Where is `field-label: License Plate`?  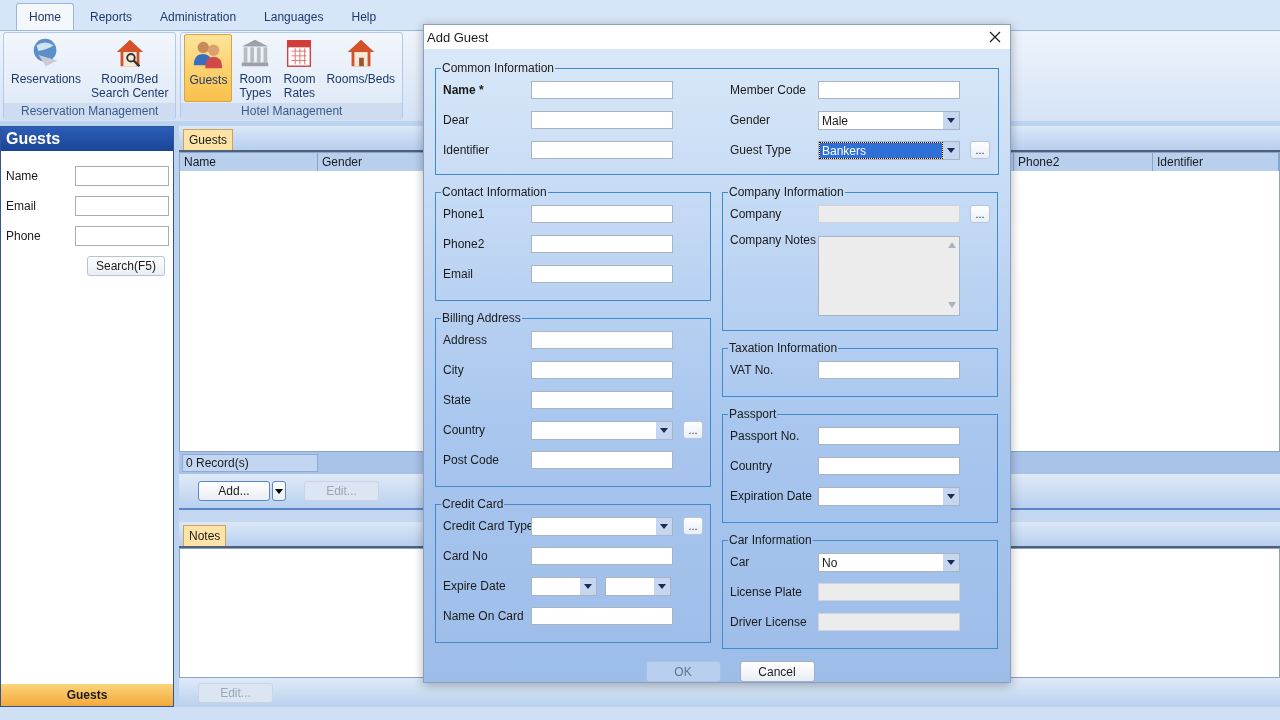 field-label: License Plate is located at coordinates (767, 592).